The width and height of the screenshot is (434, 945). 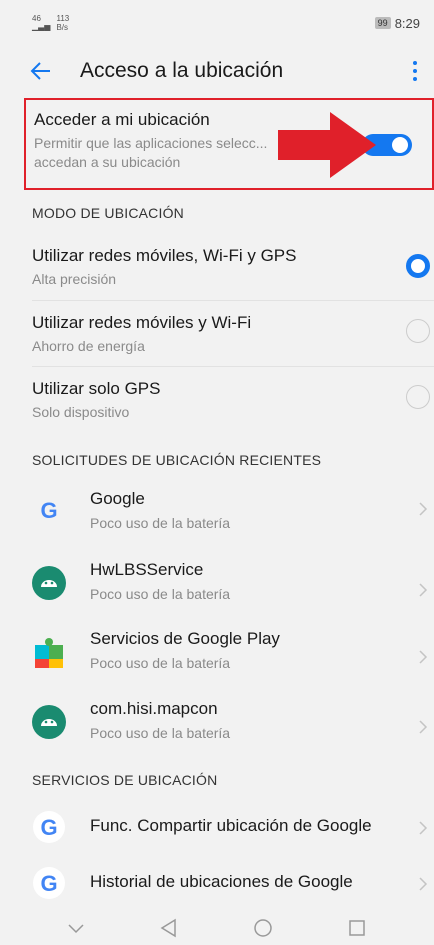 What do you see at coordinates (76, 928) in the screenshot?
I see `chevron-down-icon` at bounding box center [76, 928].